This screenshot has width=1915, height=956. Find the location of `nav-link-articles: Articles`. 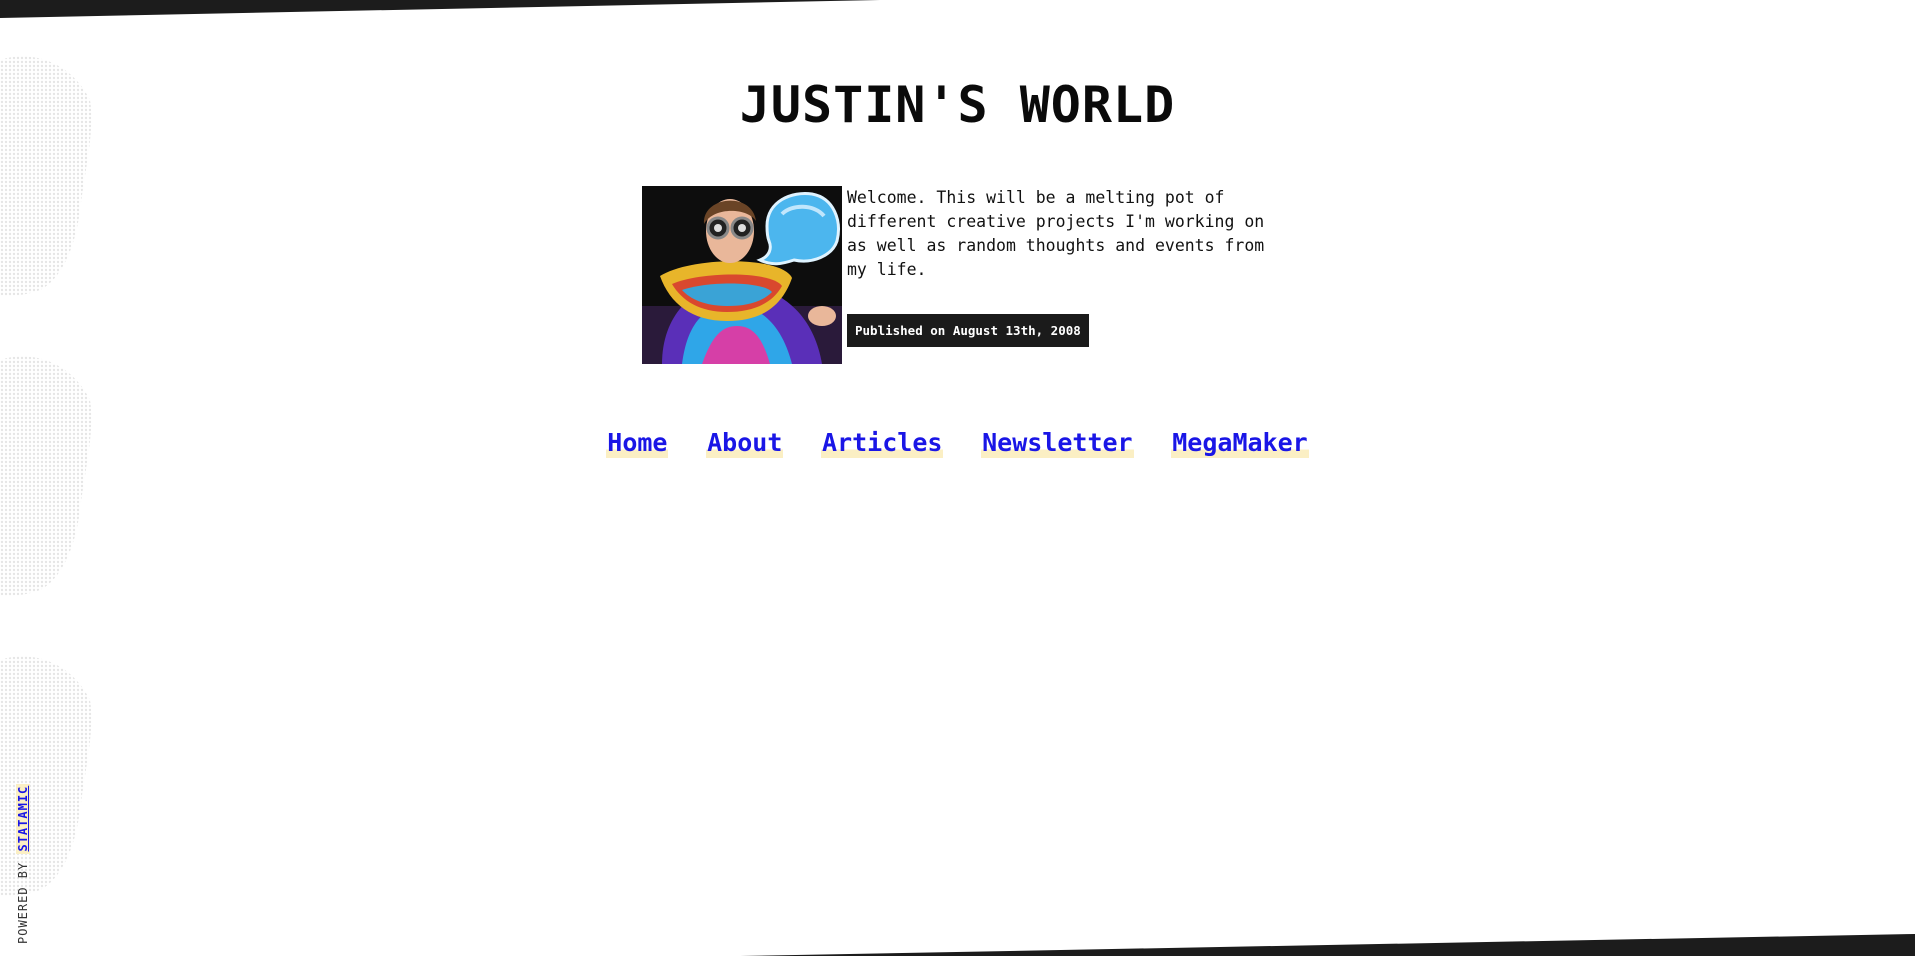

nav-link-articles: Articles is located at coordinates (882, 443).